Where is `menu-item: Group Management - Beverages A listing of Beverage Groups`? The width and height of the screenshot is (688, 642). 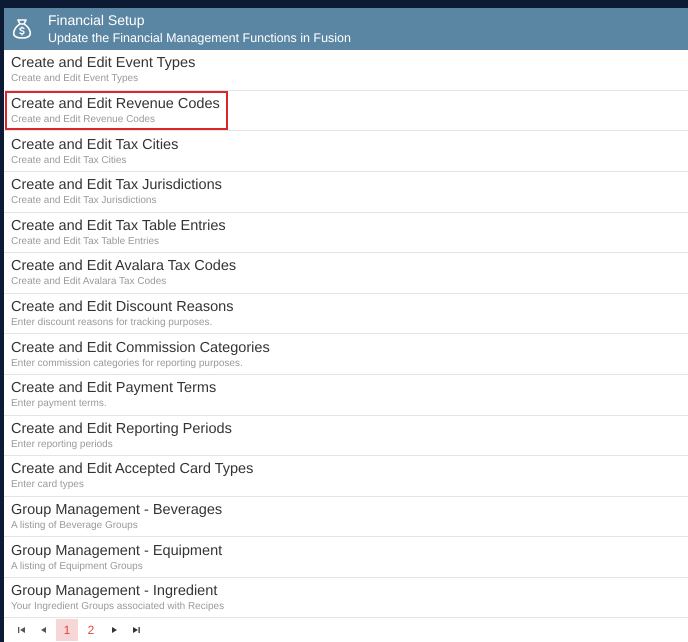 menu-item: Group Management - Beverages A listing of Beverage Groups is located at coordinates (117, 516).